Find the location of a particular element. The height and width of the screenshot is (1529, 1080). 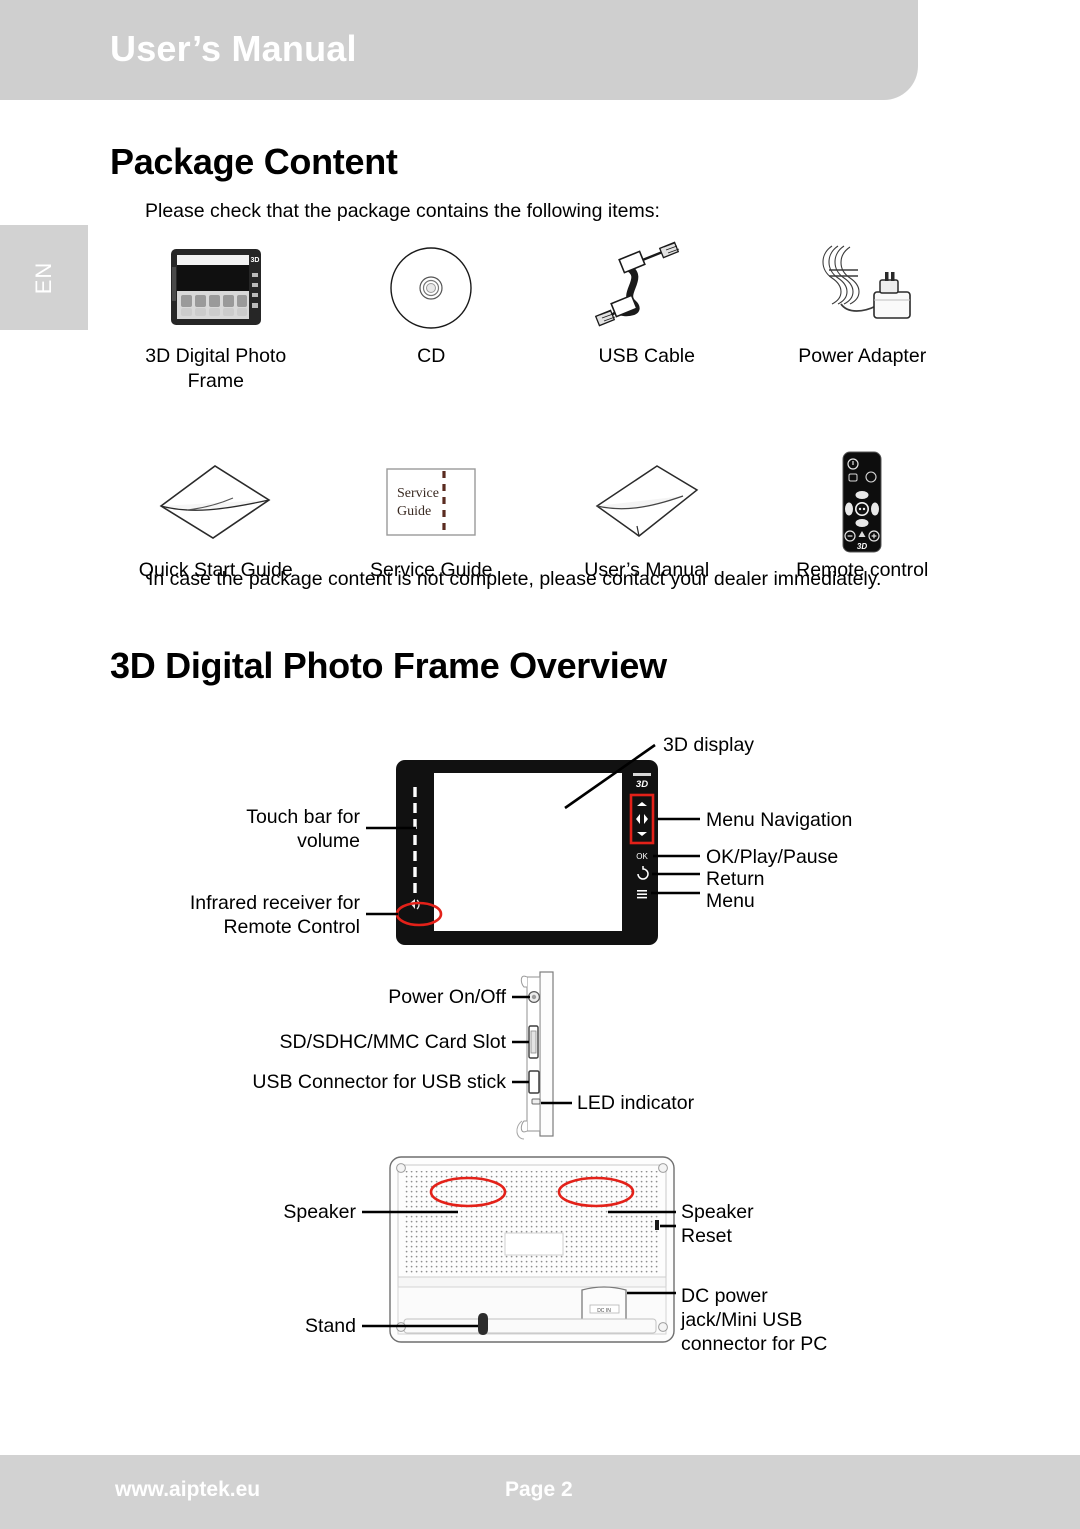

dc-power-label-line1: DC power is located at coordinates (724, 1296).